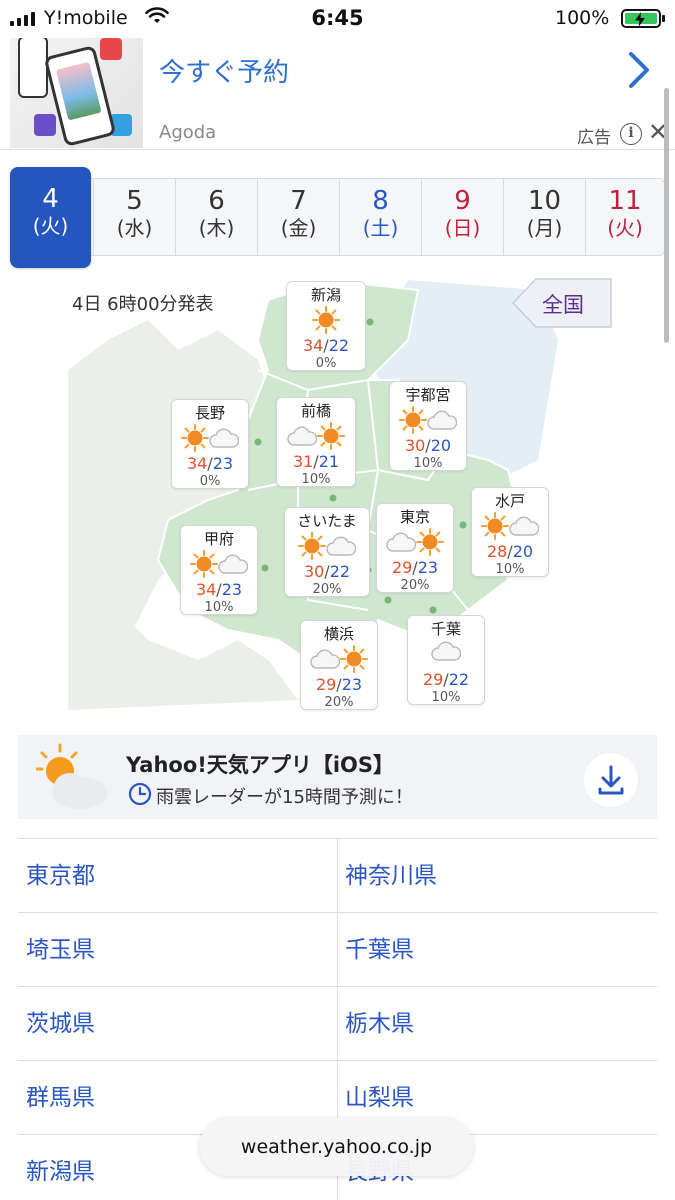 Image resolution: width=675 pixels, height=1200 pixels. I want to click on city-card: 千葉 29/22 10%, so click(446, 660).